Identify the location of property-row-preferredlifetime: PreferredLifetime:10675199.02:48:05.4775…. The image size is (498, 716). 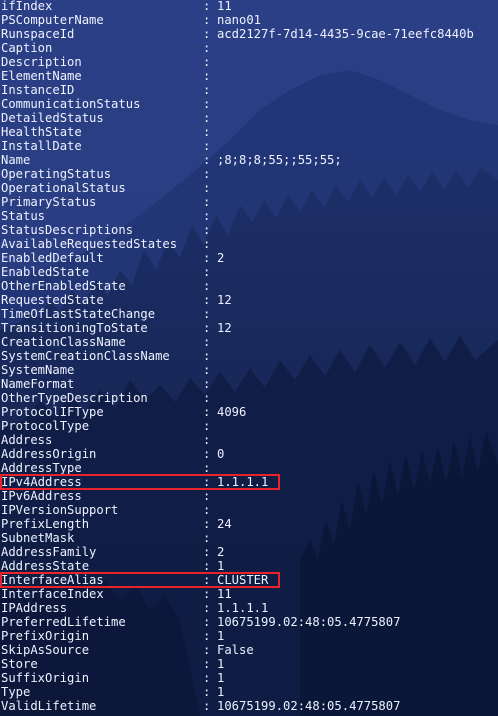
(237, 622).